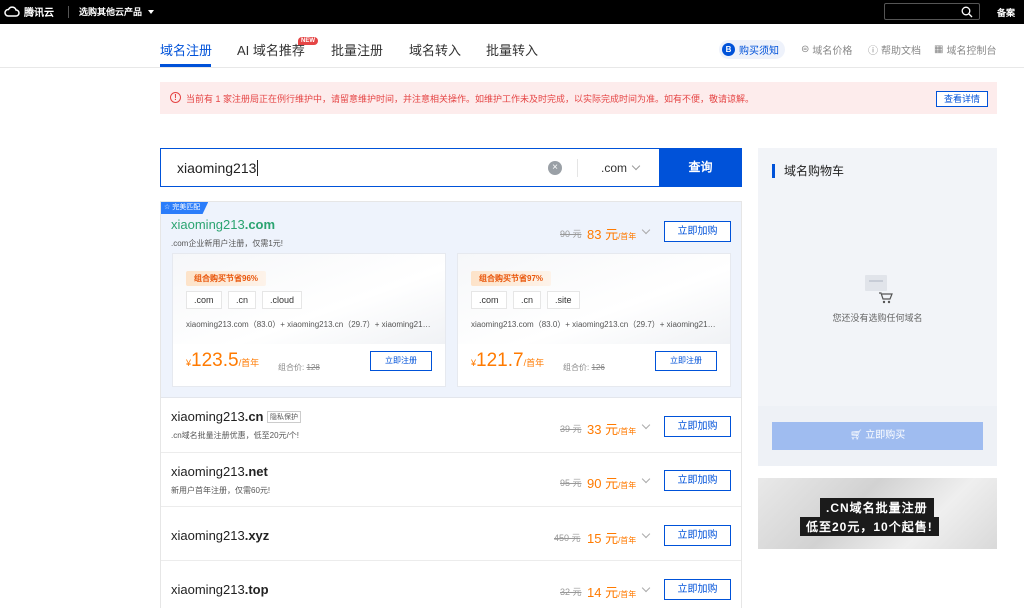  I want to click on cloud-logo-icon, so click(12, 11).